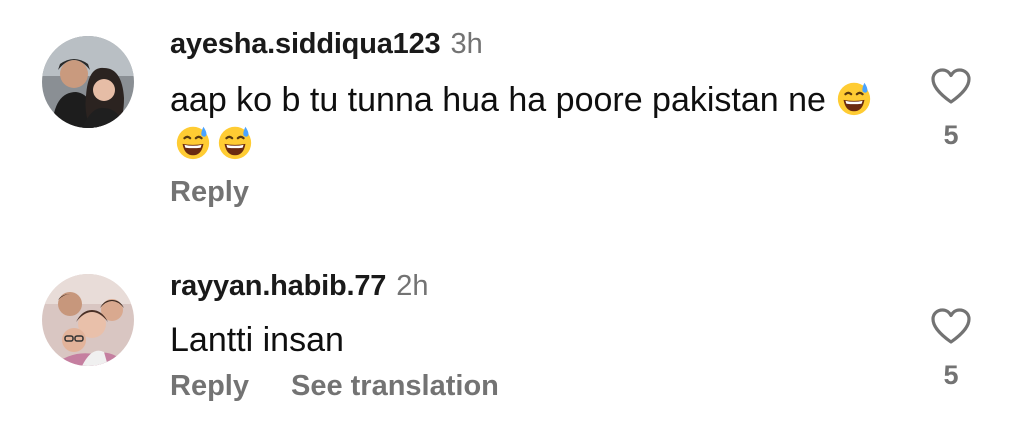 This screenshot has width=1024, height=442. Describe the element at coordinates (305, 44) in the screenshot. I see `username: ayesha.siddiqua123` at that location.